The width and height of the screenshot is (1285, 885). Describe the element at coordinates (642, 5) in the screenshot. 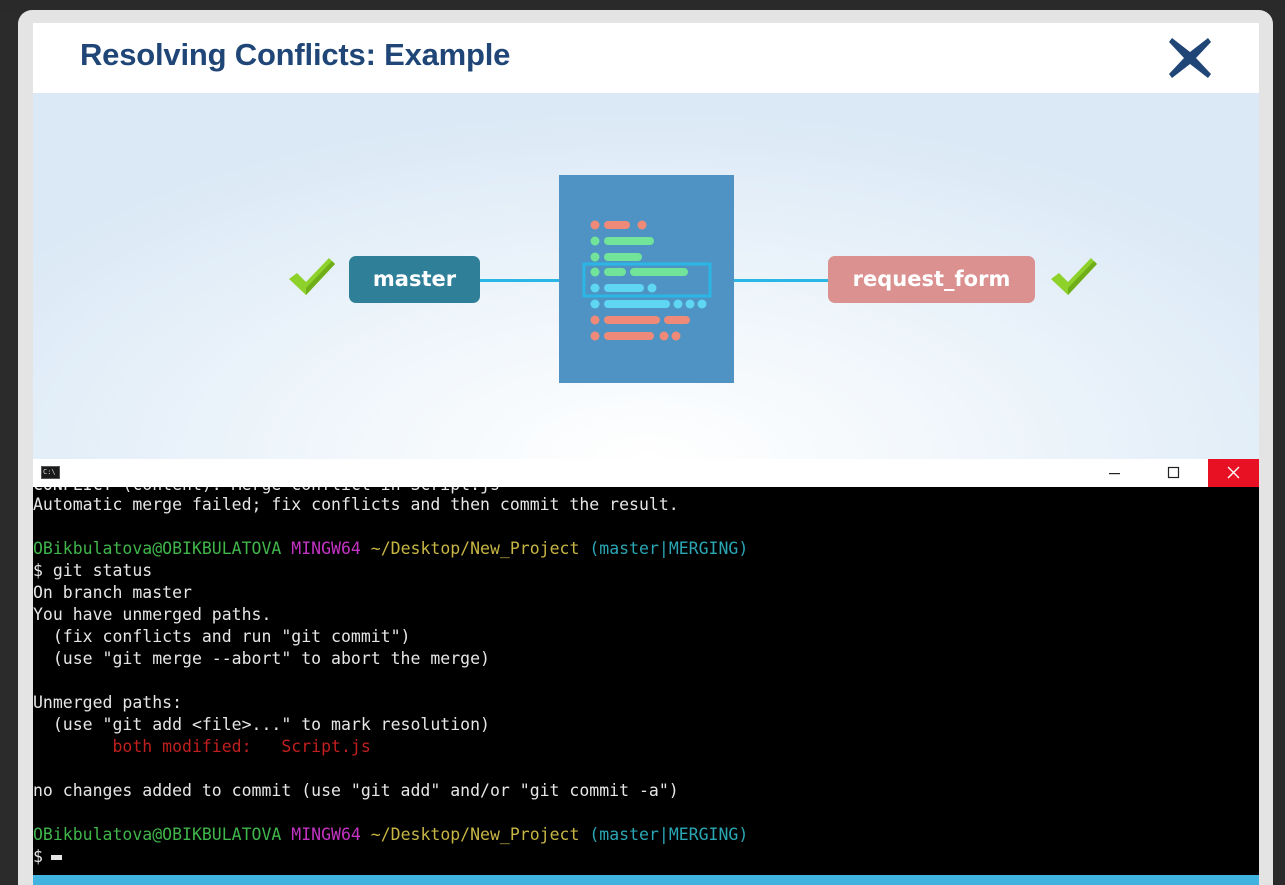

I see `top-strip` at that location.